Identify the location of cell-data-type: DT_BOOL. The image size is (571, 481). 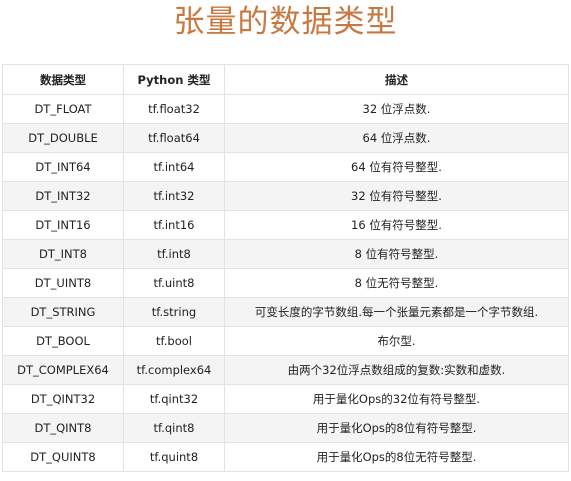
(63, 341).